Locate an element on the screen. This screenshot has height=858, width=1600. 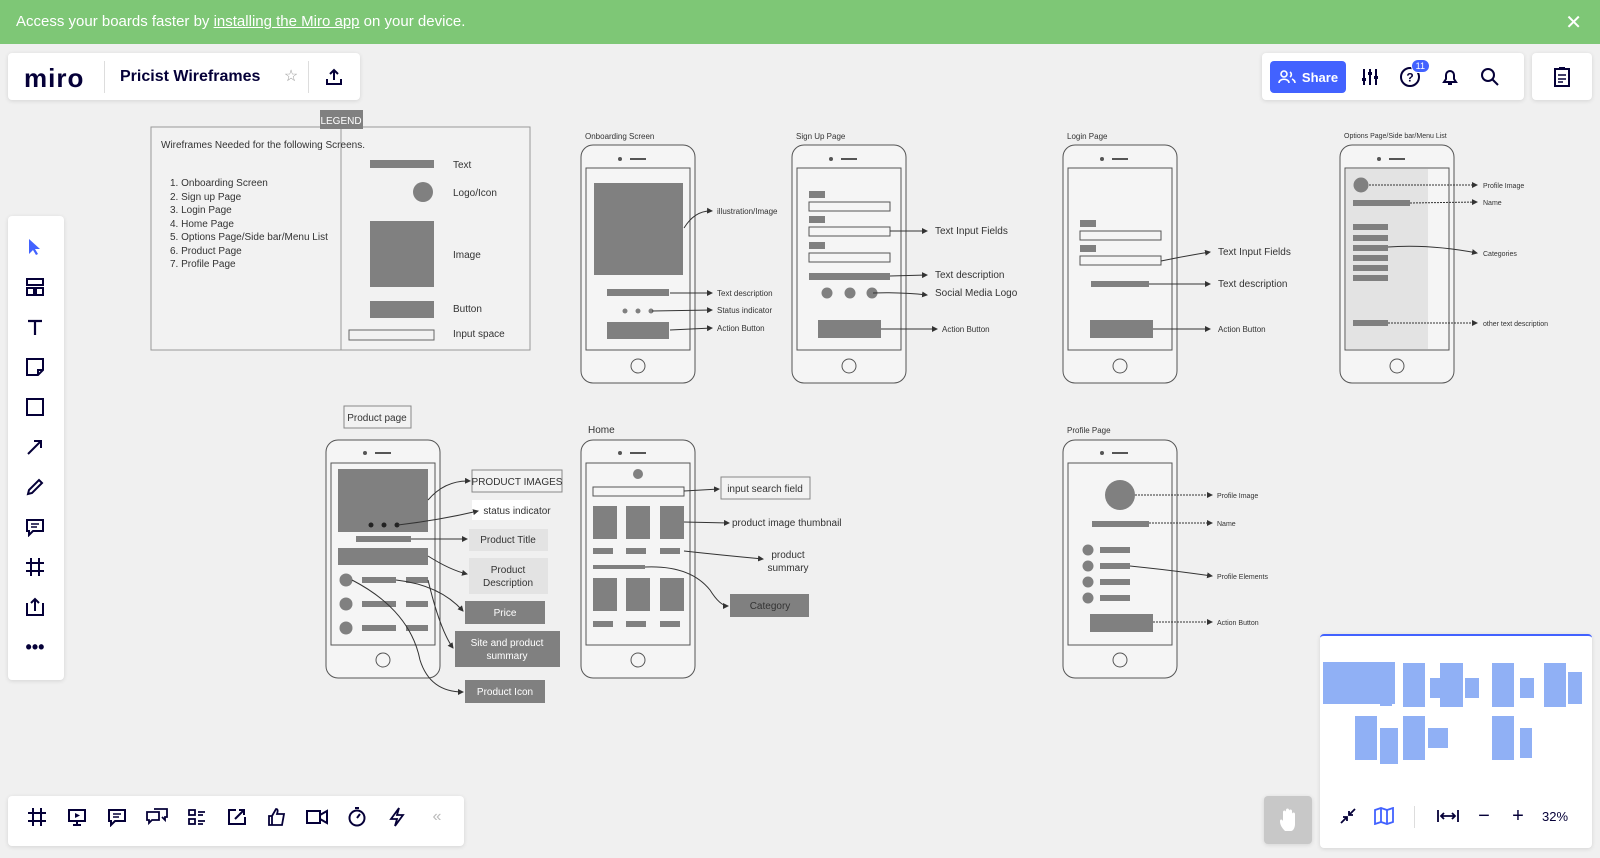
board-title: Pricist Wireframes is located at coordinates (190, 77).